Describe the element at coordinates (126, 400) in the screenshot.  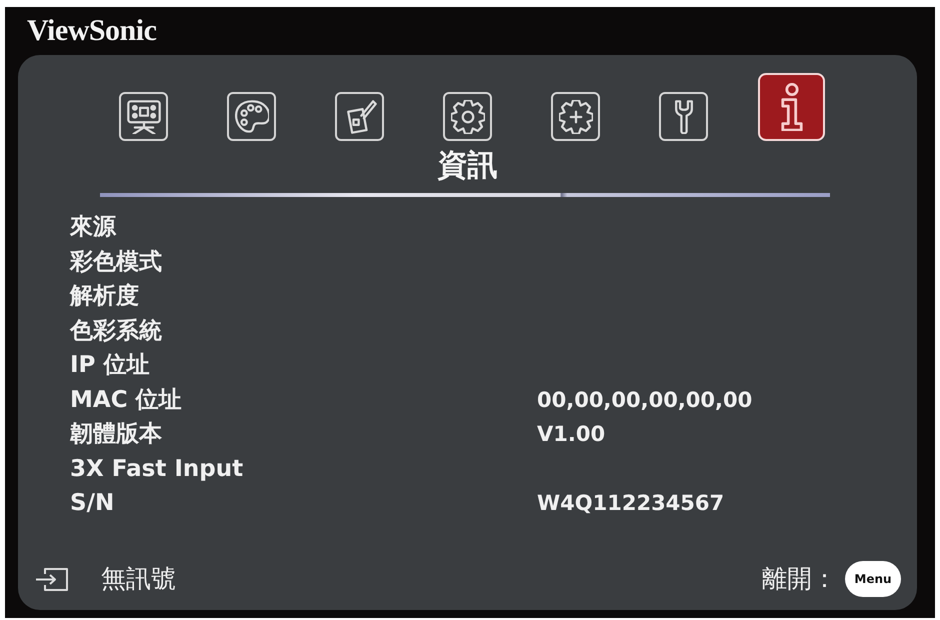
I see `info-label: MAC 位址` at that location.